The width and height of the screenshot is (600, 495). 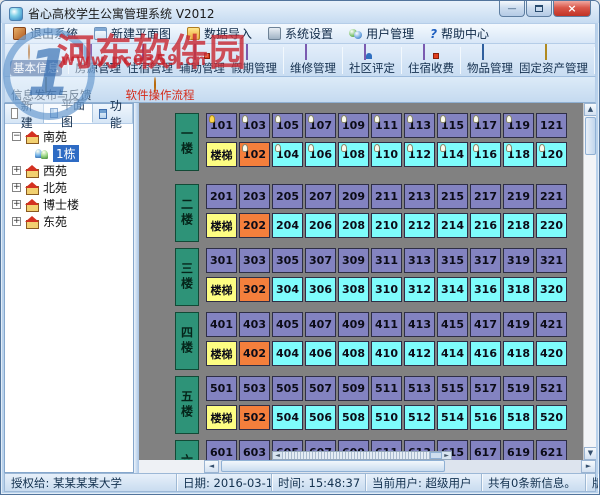 I want to click on room-cell: 118, so click(x=518, y=154).